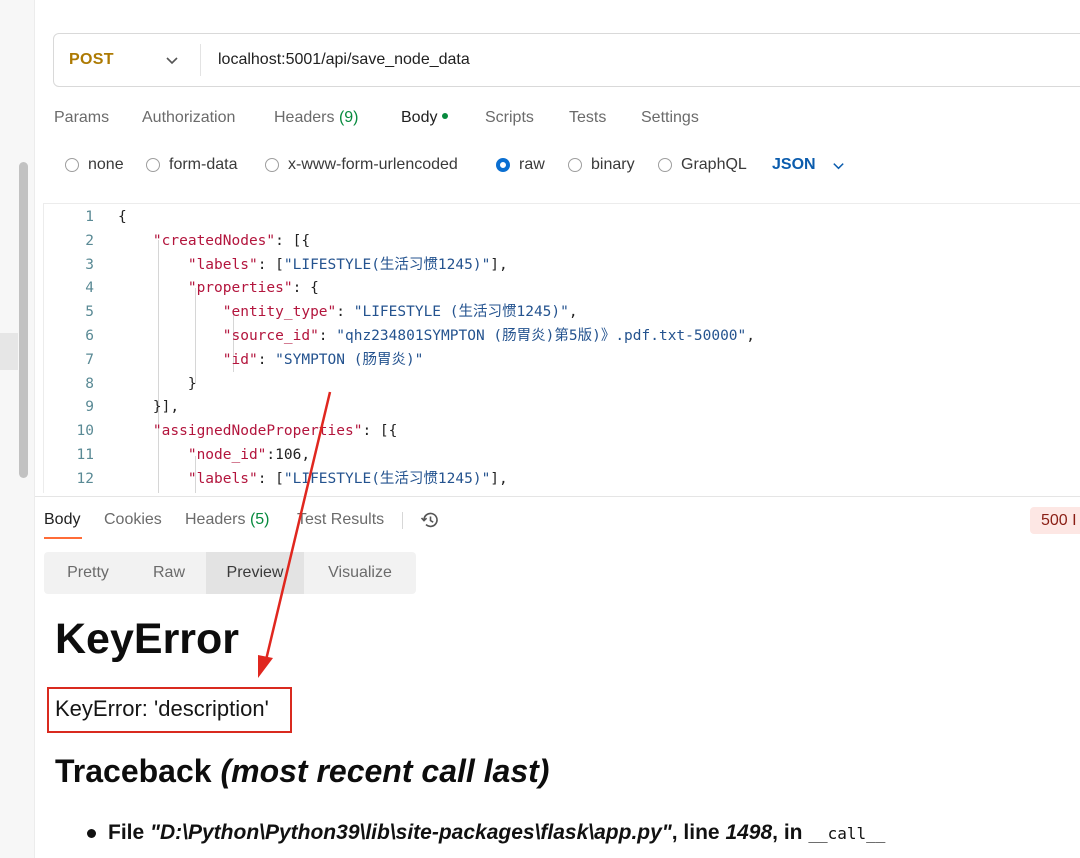 The height and width of the screenshot is (858, 1080). Describe the element at coordinates (532, 164) in the screenshot. I see `radio-label: raw` at that location.